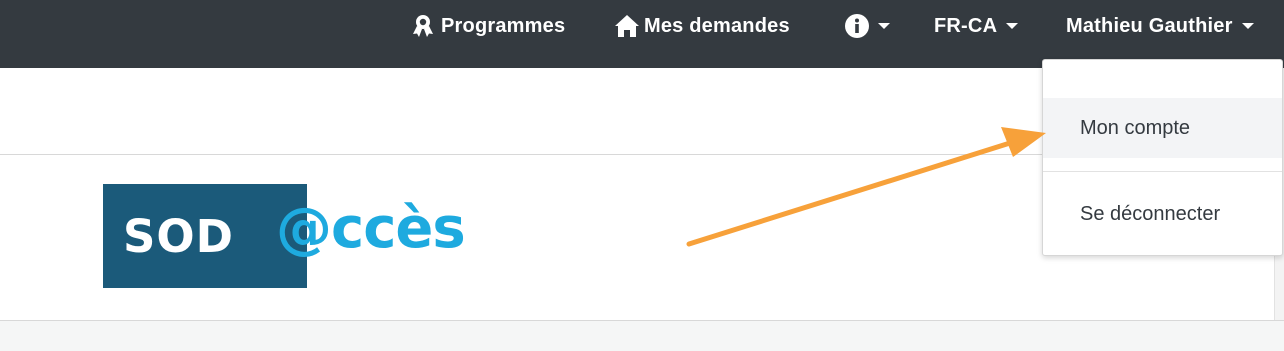 The height and width of the screenshot is (351, 1284). I want to click on menu-item-logout: Se déconnecter, so click(1162, 214).